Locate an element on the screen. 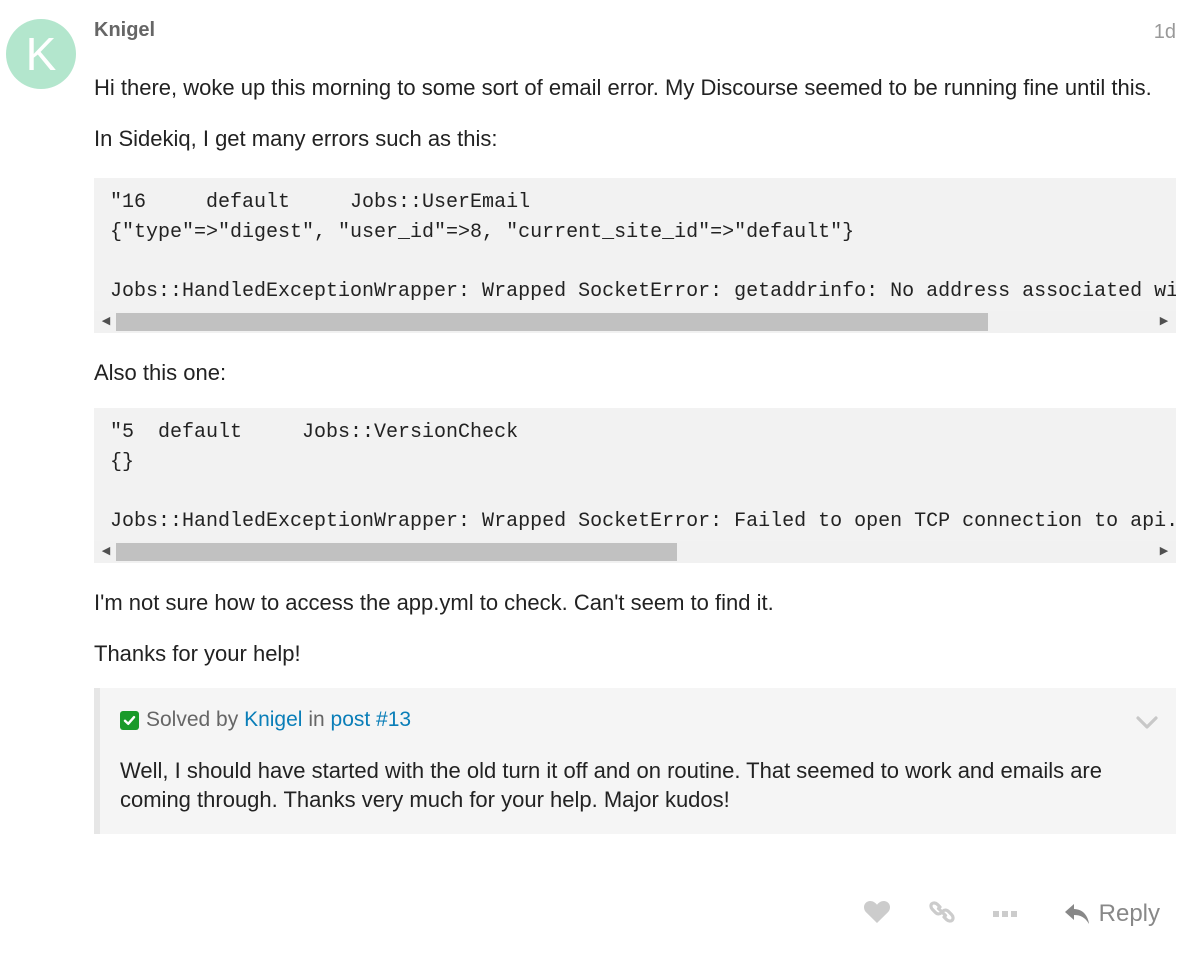 Image resolution: width=1200 pixels, height=959 pixels. reply-label: Reply is located at coordinates (1129, 913).